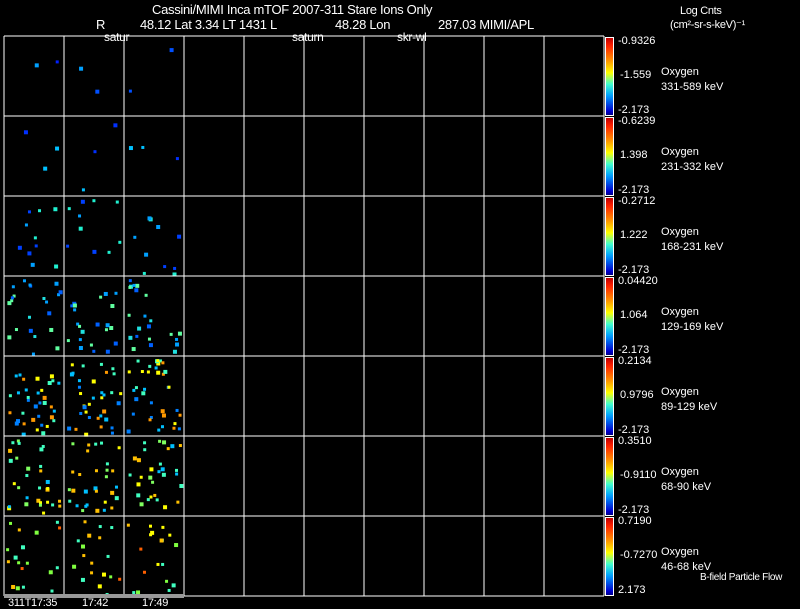 The image size is (800, 609). What do you see at coordinates (412, 37) in the screenshot?
I see `marker-skr-wl: skr-wl` at bounding box center [412, 37].